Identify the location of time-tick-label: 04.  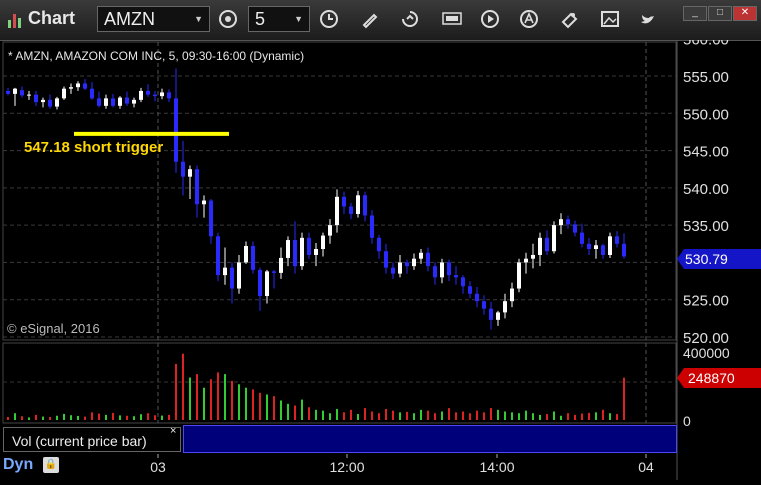
(646, 467).